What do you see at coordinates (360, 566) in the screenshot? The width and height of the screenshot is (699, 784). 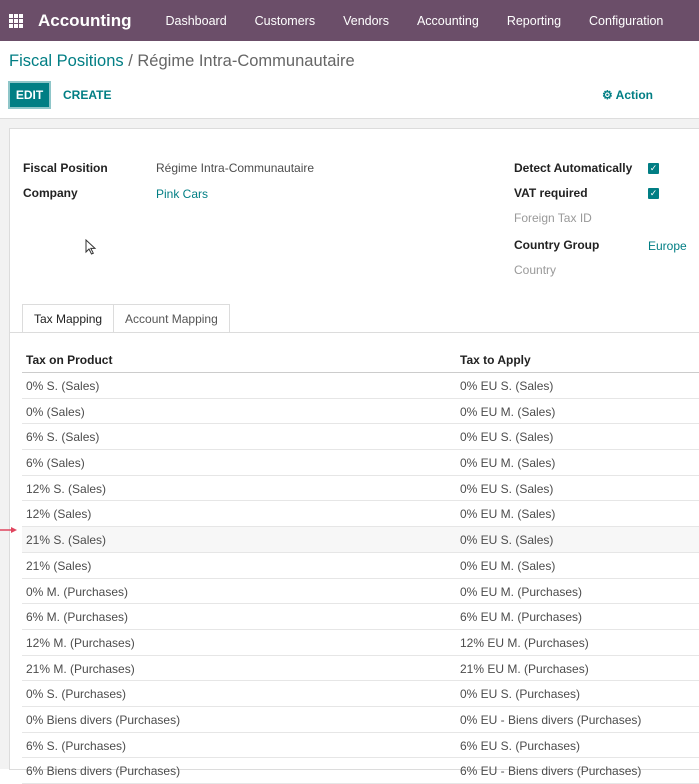 I see `table-row: 21% (Sales) 0% EU M. (Sales)` at bounding box center [360, 566].